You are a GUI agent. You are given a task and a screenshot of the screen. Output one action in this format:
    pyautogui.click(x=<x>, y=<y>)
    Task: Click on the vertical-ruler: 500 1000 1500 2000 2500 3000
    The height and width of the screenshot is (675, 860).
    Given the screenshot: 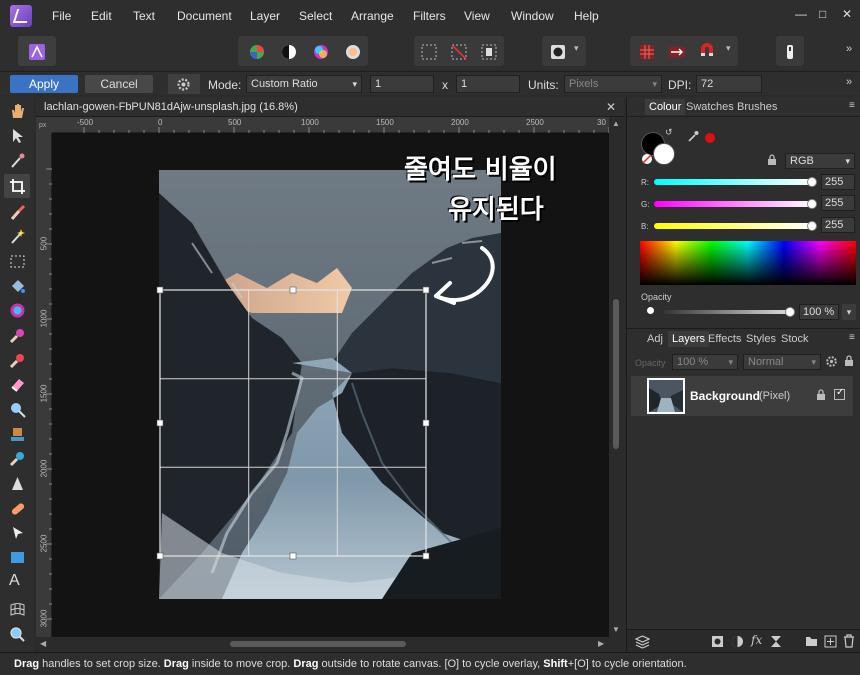 What is the action you would take?
    pyautogui.click(x=44, y=385)
    